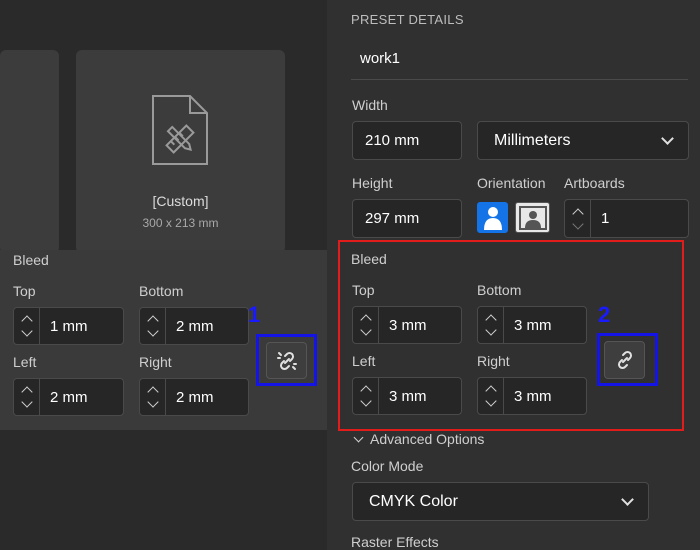 The image size is (700, 550). I want to click on bleed-bottom-stepper: 2 mm, so click(194, 326).